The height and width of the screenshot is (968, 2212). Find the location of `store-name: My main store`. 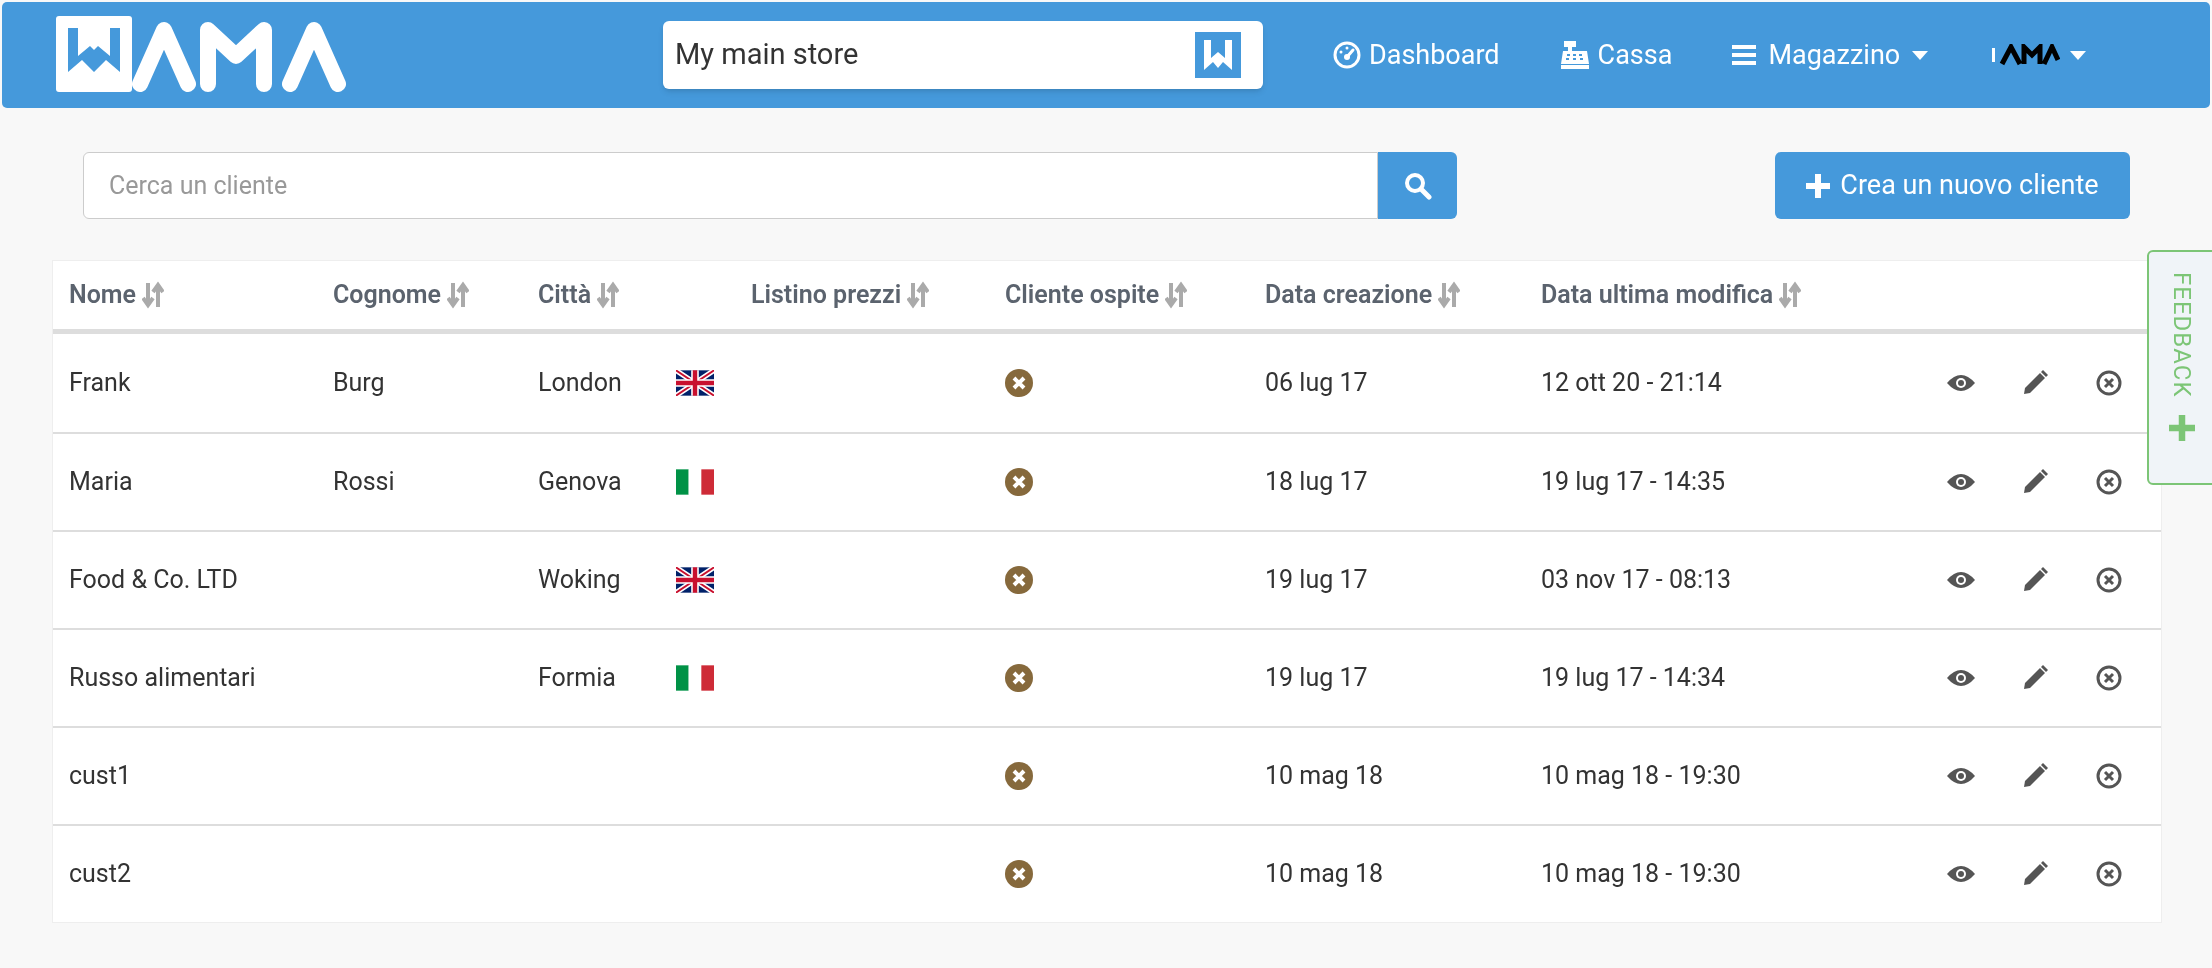

store-name: My main store is located at coordinates (767, 55).